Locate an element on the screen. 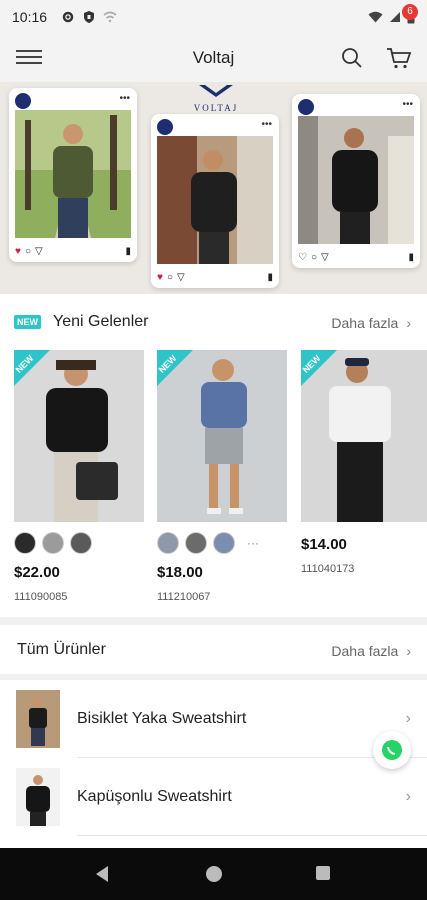  new-arrivals-header: NEW Yeni Gelenler Daha fazla › is located at coordinates (213, 322).